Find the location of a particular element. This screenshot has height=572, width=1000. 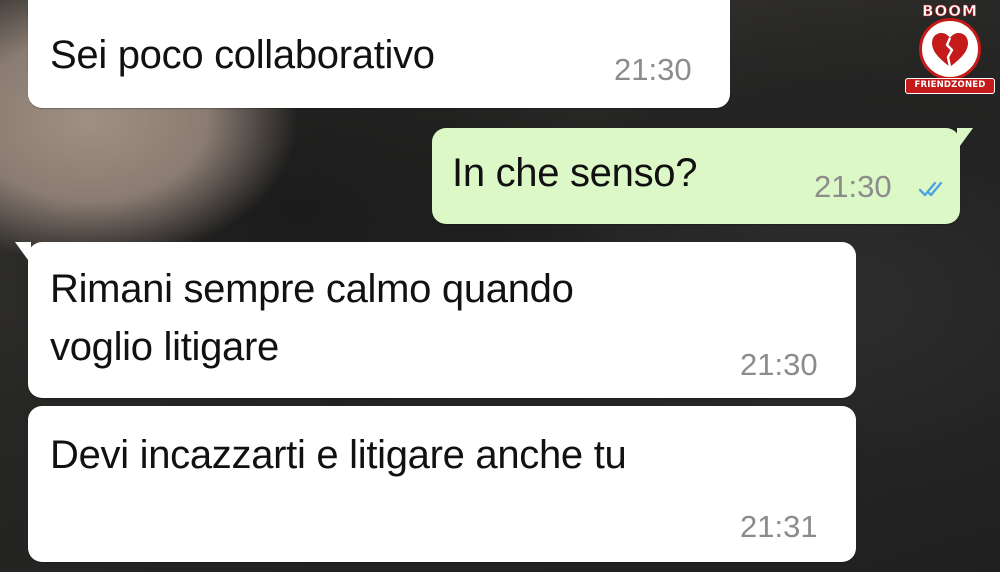

message-text-line: Rimani sempre calmo quando is located at coordinates (312, 289).